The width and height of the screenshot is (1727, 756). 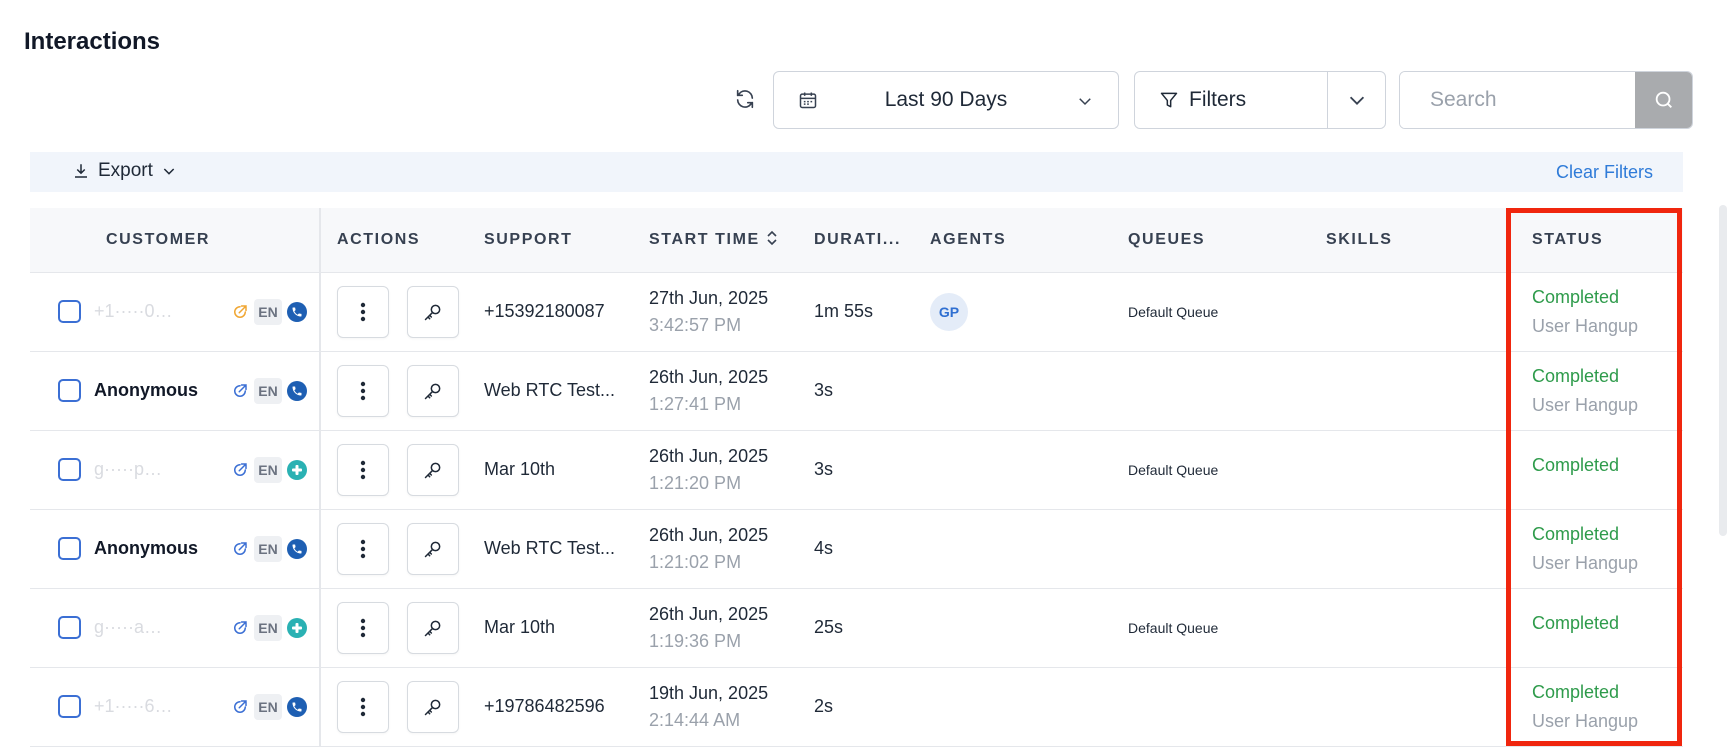 What do you see at coordinates (1517, 100) in the screenshot?
I see `search-input` at bounding box center [1517, 100].